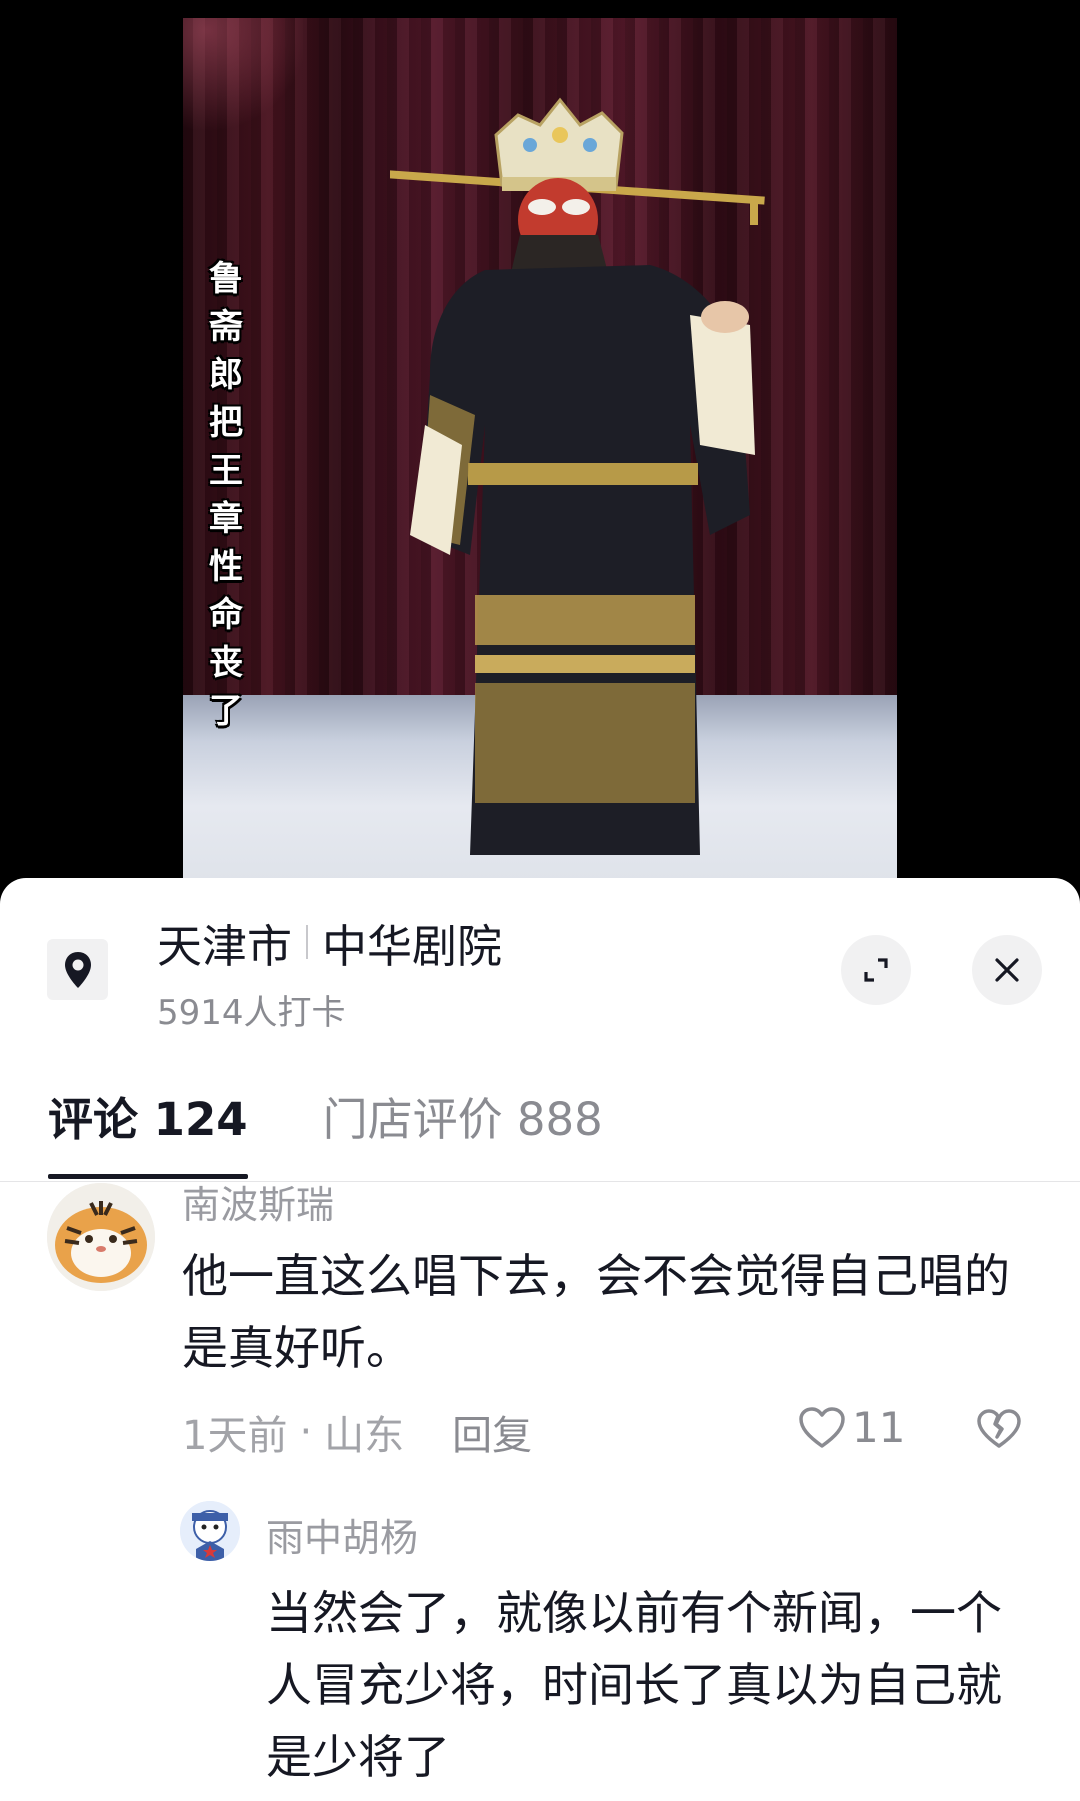 This screenshot has width=1080, height=1801. Describe the element at coordinates (540, 1181) in the screenshot. I see `tab-divider` at that location.